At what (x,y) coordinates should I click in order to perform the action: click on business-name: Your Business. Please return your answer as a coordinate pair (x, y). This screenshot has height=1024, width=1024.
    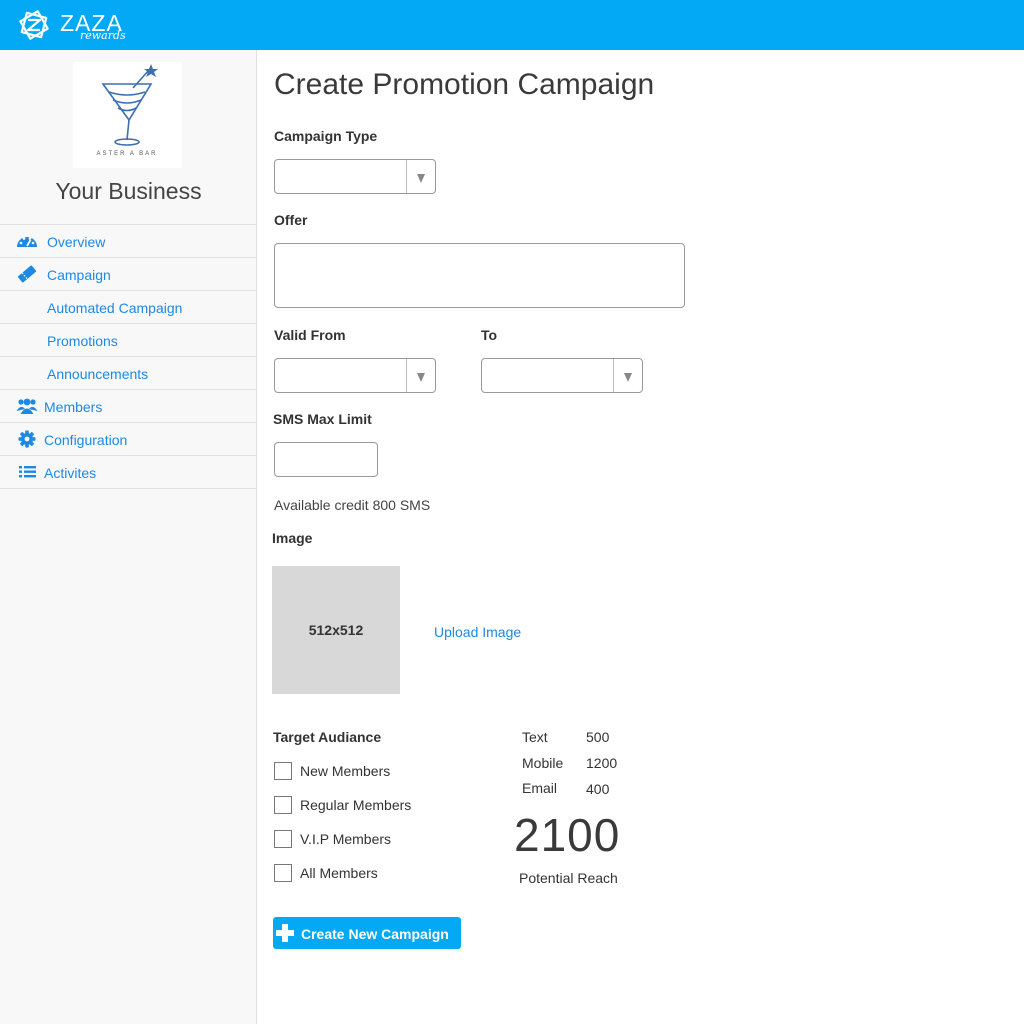
    Looking at the image, I should click on (128, 191).